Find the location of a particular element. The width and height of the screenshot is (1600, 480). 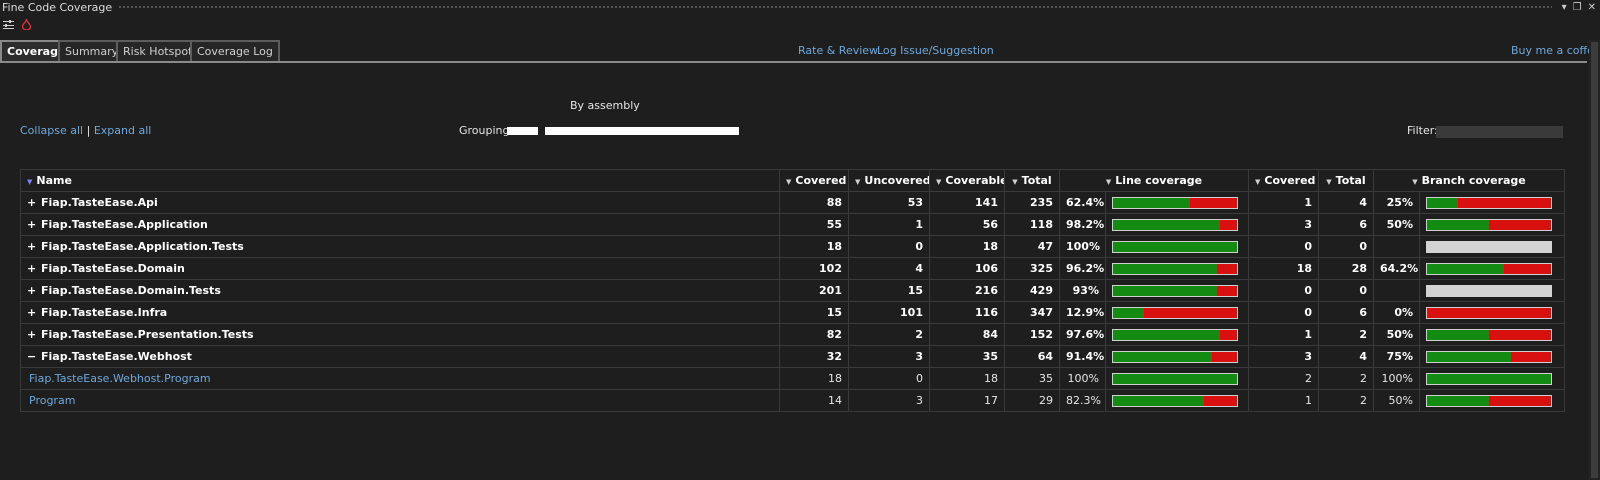

row-name-cell: + Fiap.TasteEase.Infra is located at coordinates (400, 312).